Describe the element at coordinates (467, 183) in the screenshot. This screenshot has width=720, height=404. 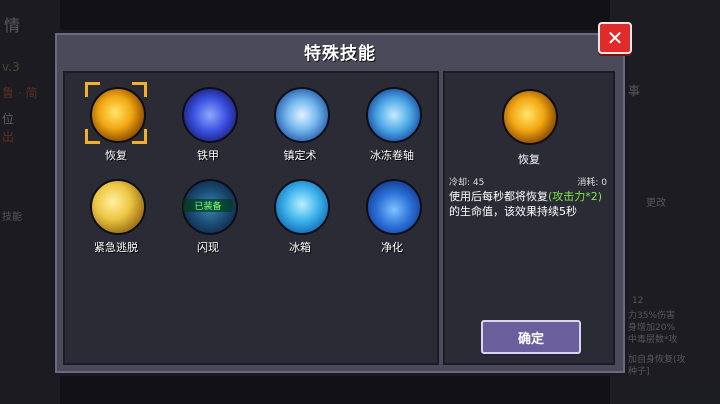
I see `cooldown-text: 冷却: 45` at that location.